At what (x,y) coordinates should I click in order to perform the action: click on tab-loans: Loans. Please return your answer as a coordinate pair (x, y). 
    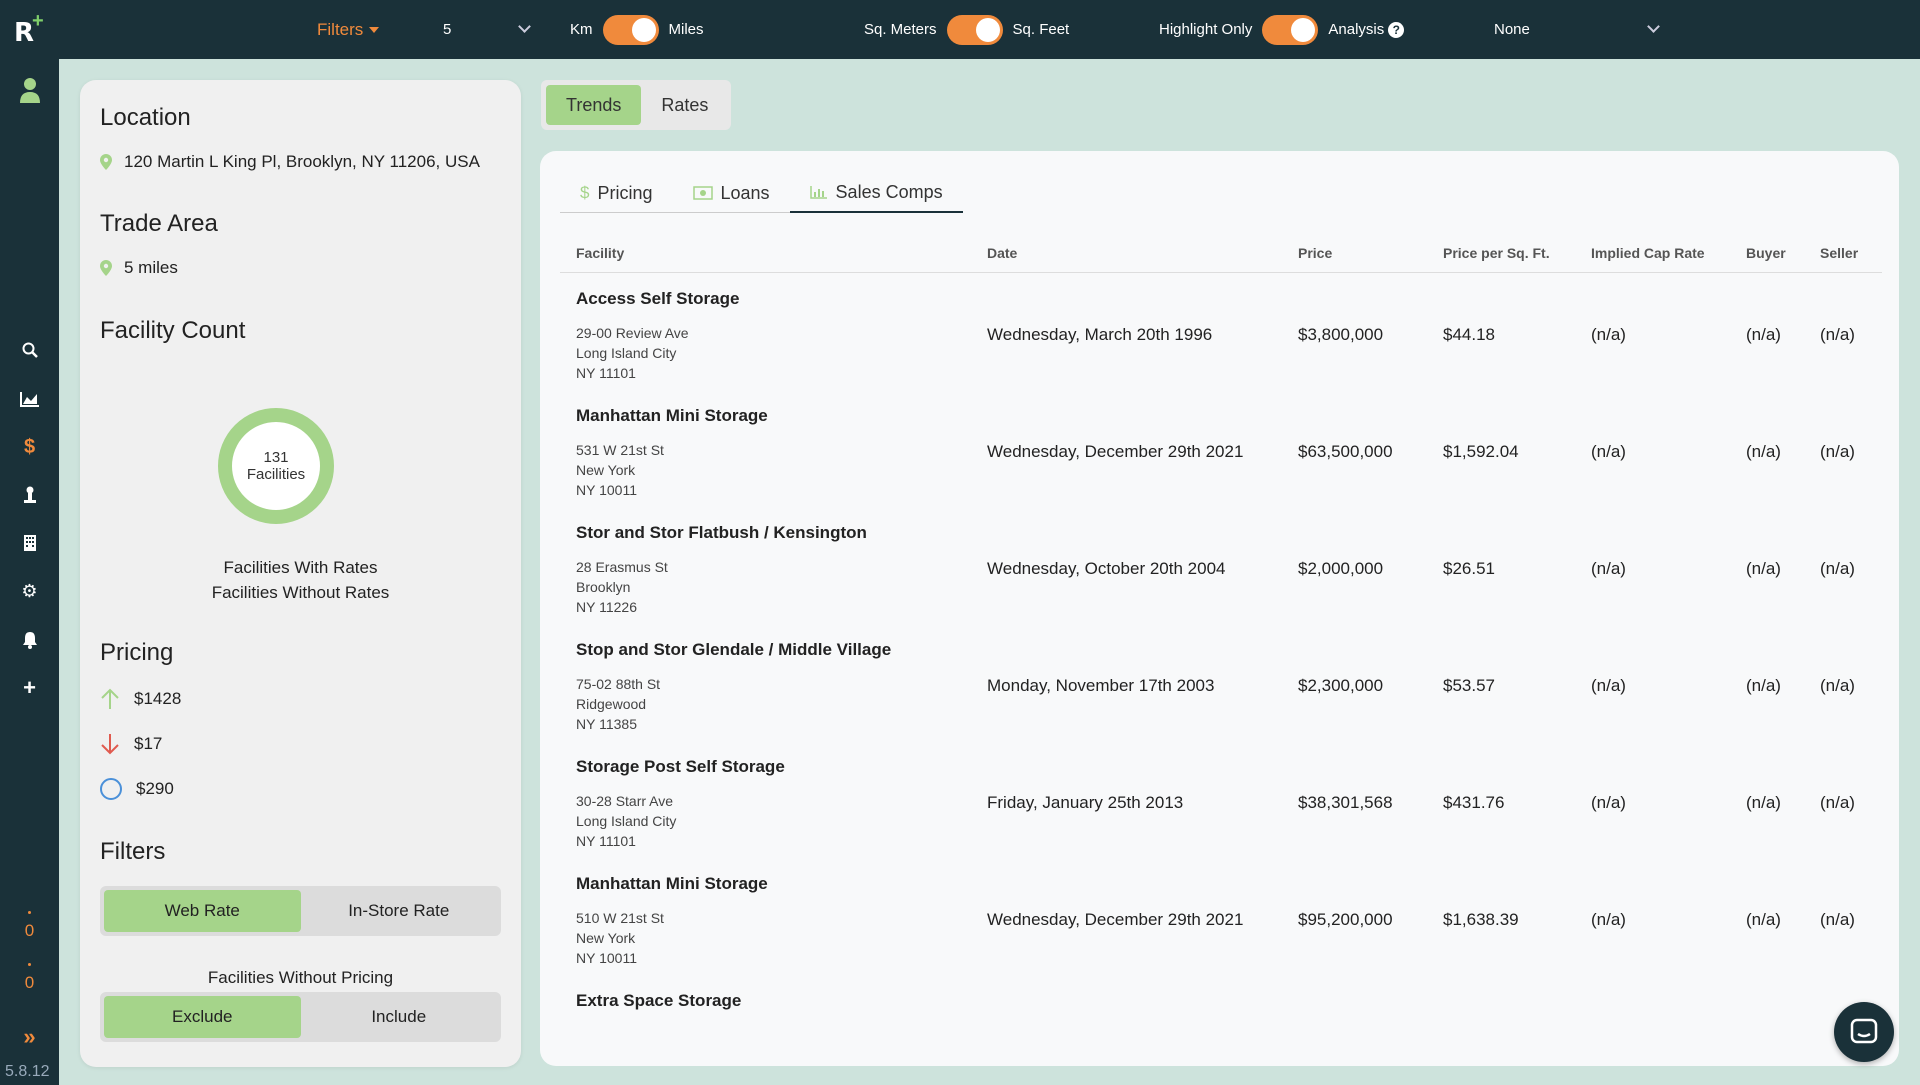
    Looking at the image, I should click on (731, 193).